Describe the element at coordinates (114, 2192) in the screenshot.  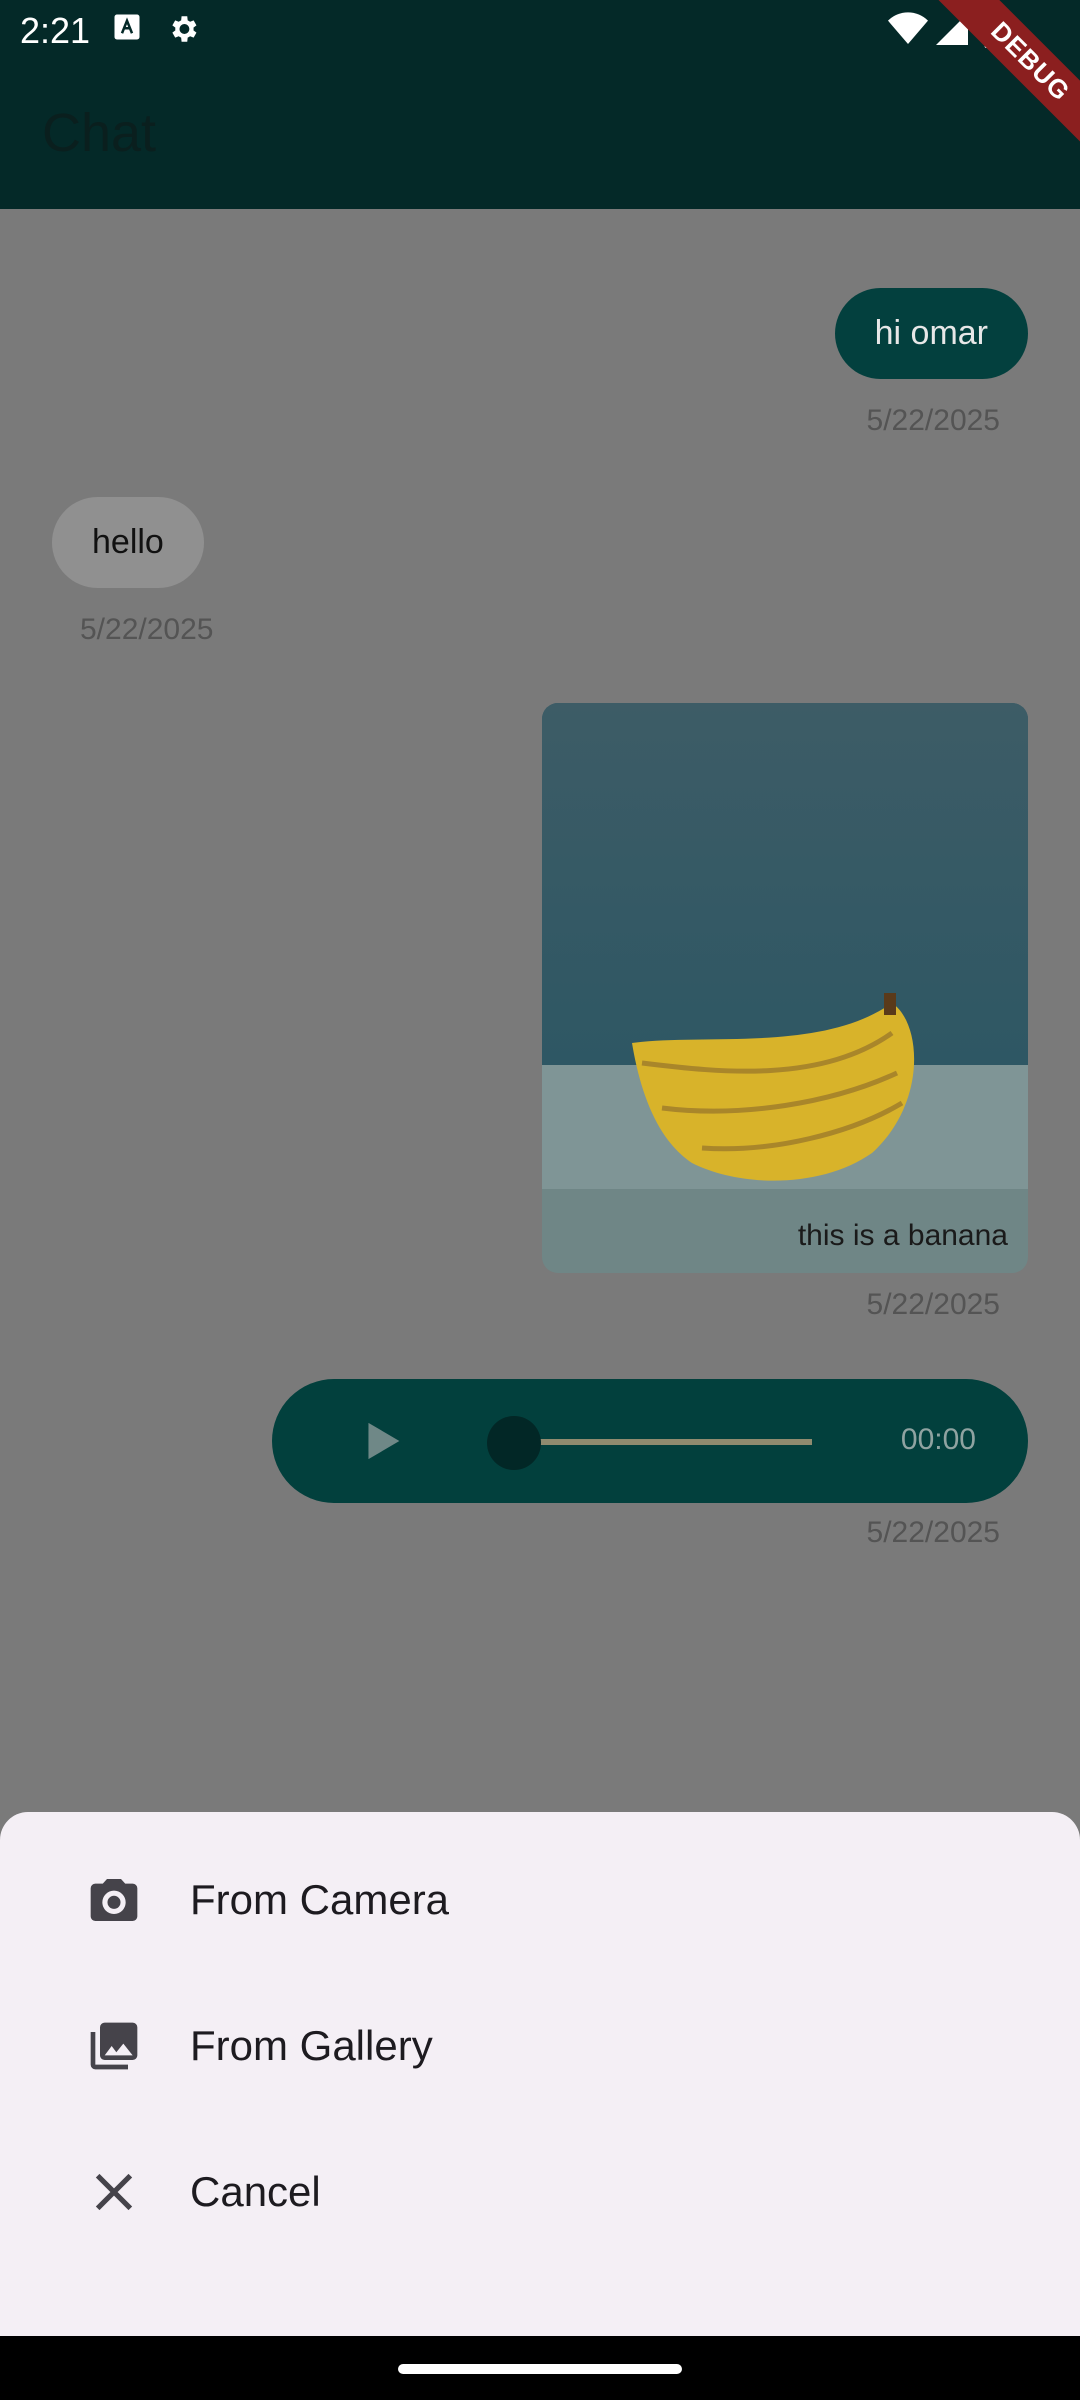
I see `close-icon` at that location.